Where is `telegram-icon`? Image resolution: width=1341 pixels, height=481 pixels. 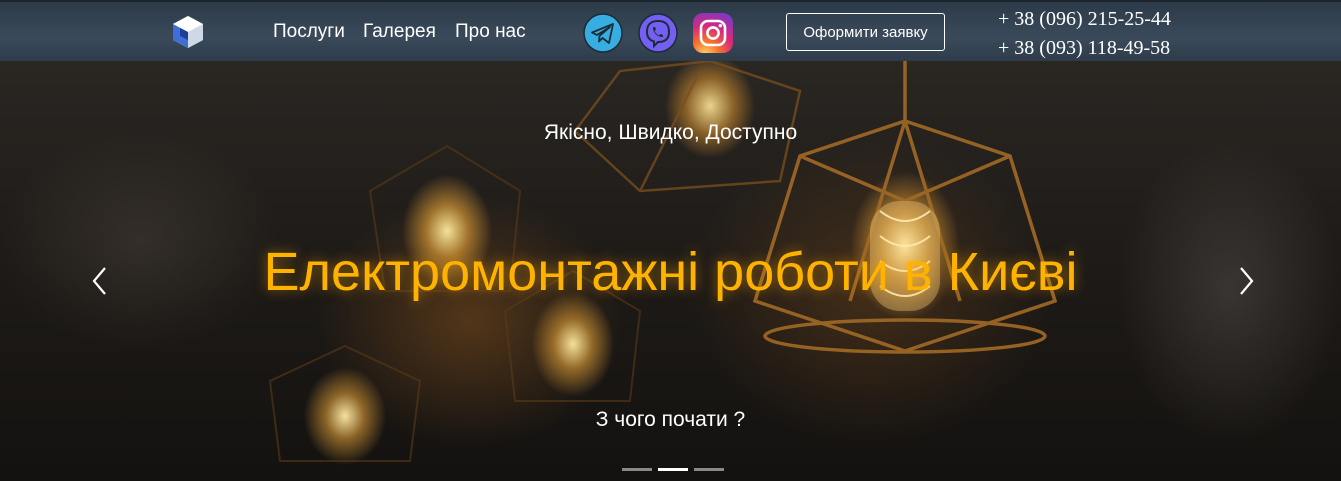 telegram-icon is located at coordinates (603, 33).